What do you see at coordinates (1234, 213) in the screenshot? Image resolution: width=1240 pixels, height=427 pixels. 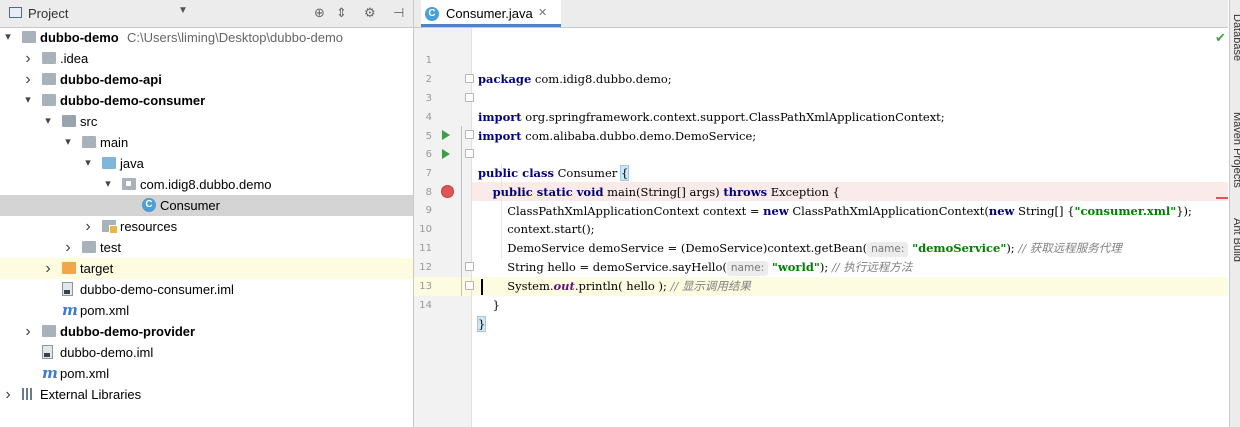 I see `right-tool-bar` at bounding box center [1234, 213].